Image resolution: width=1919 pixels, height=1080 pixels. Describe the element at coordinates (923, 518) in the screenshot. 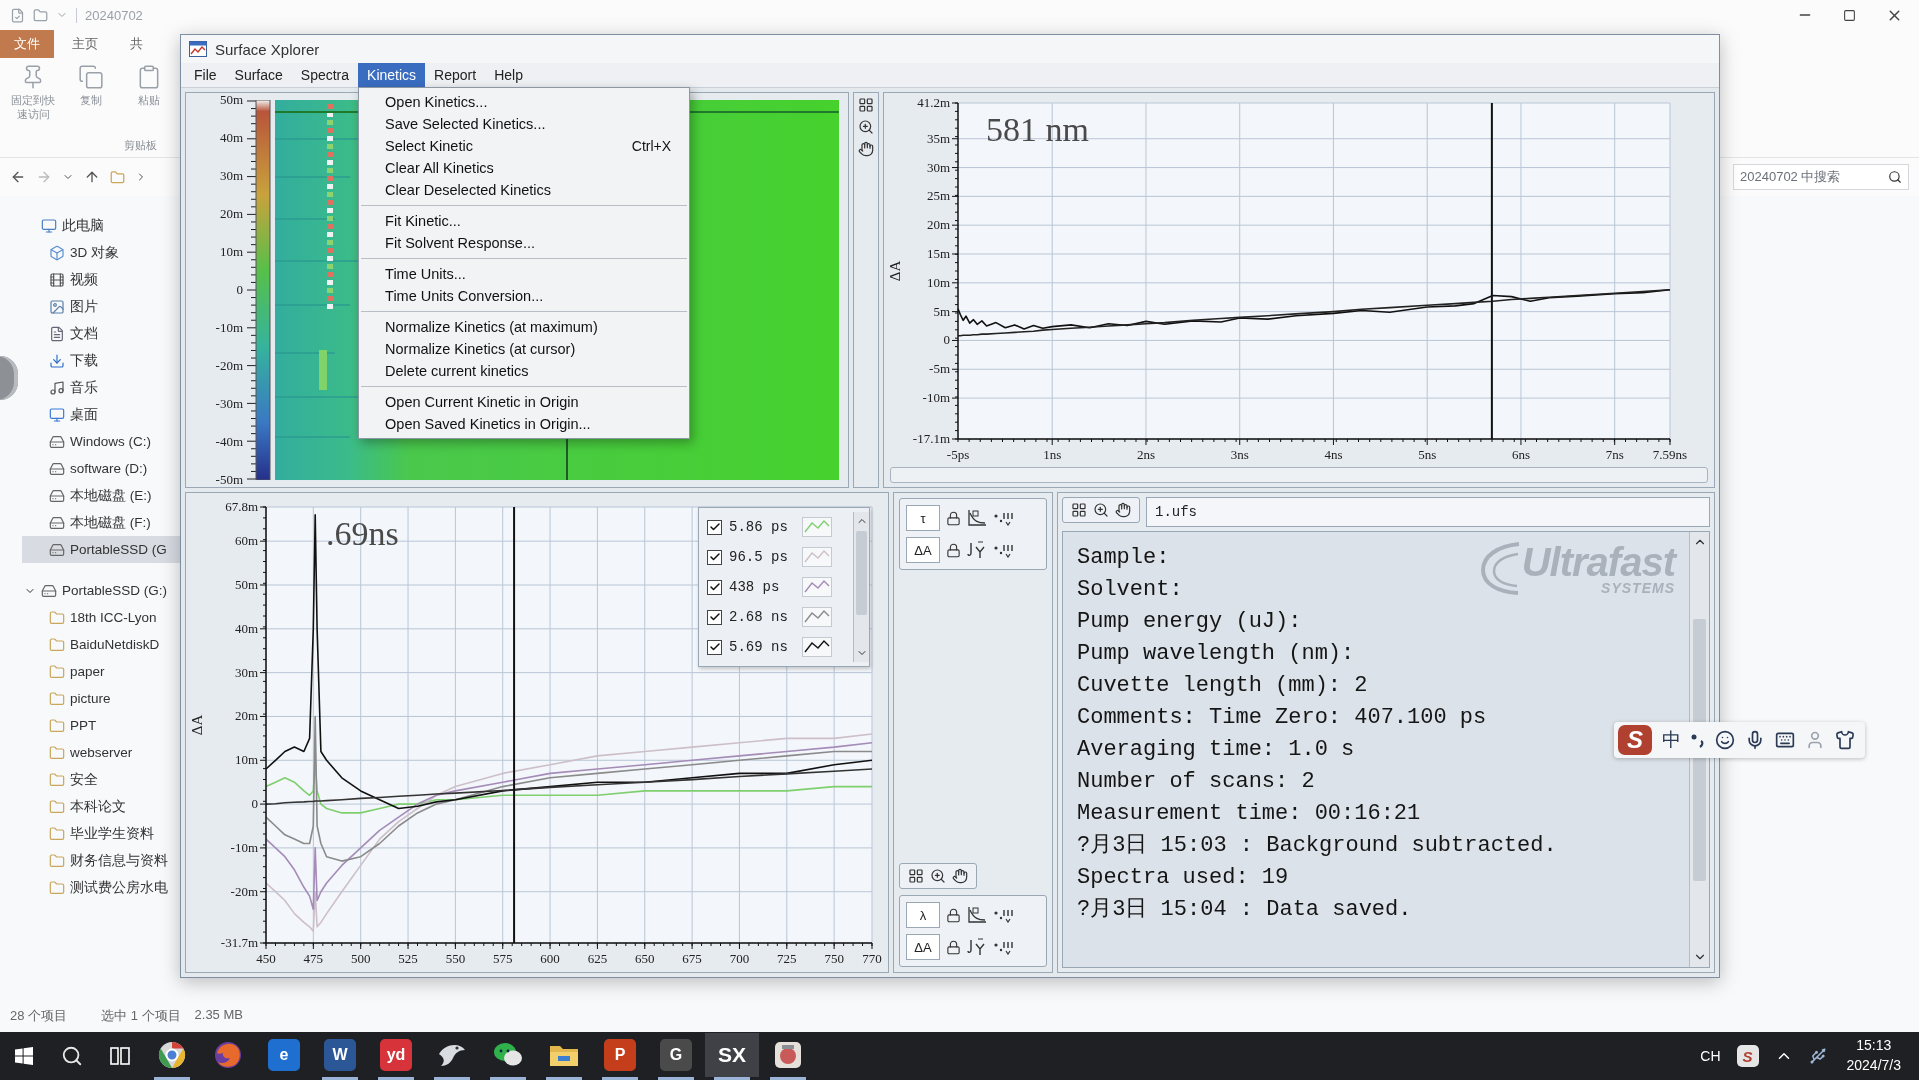

I see `axis-button: τ` at that location.